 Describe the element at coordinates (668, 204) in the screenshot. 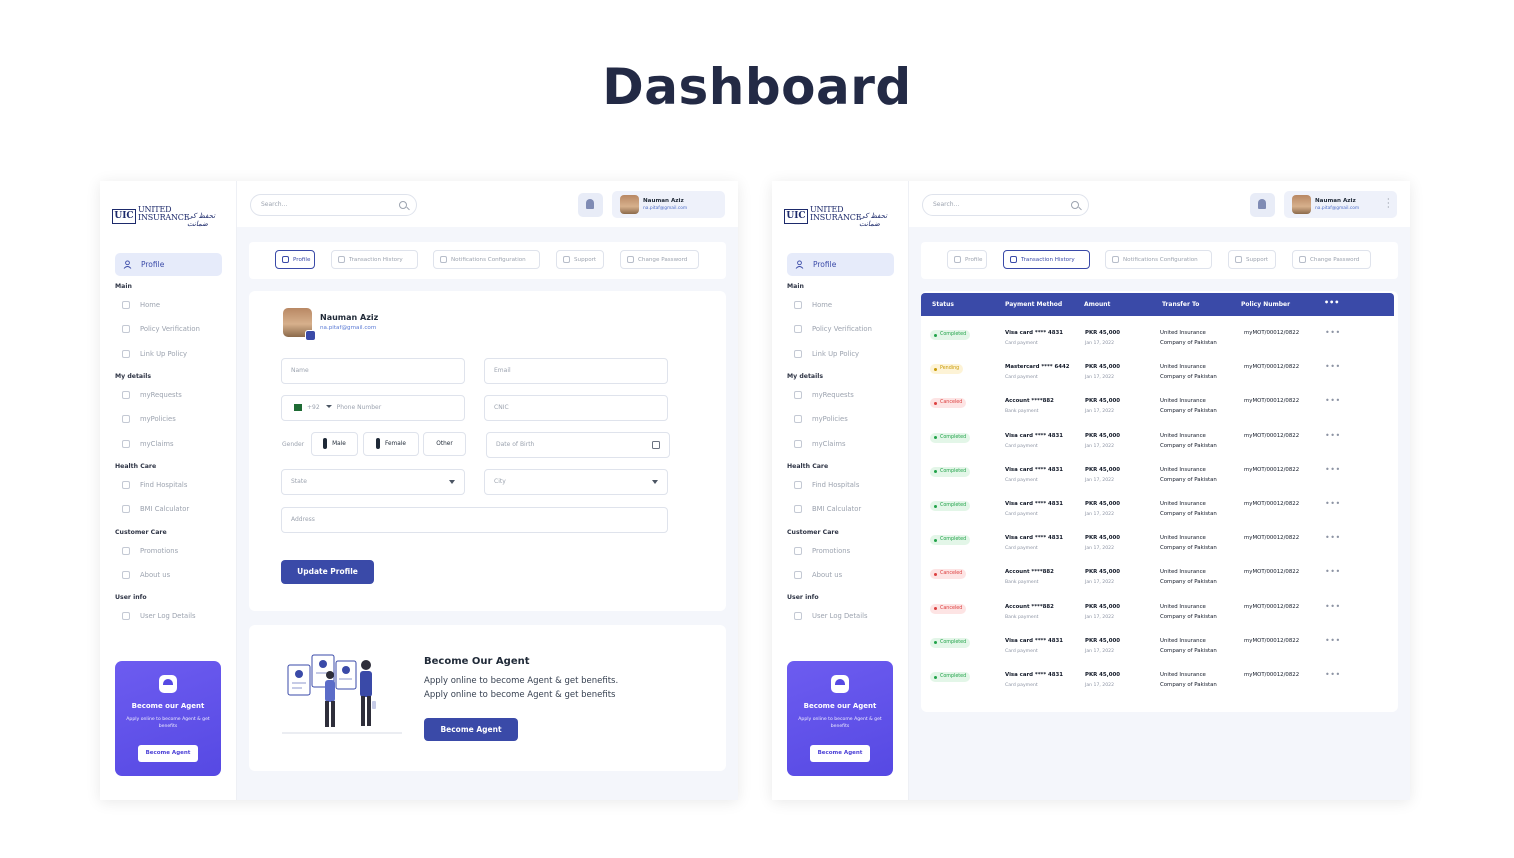

I see `user-menu: Nauman Aziz na.pitaf@gmail.com` at that location.